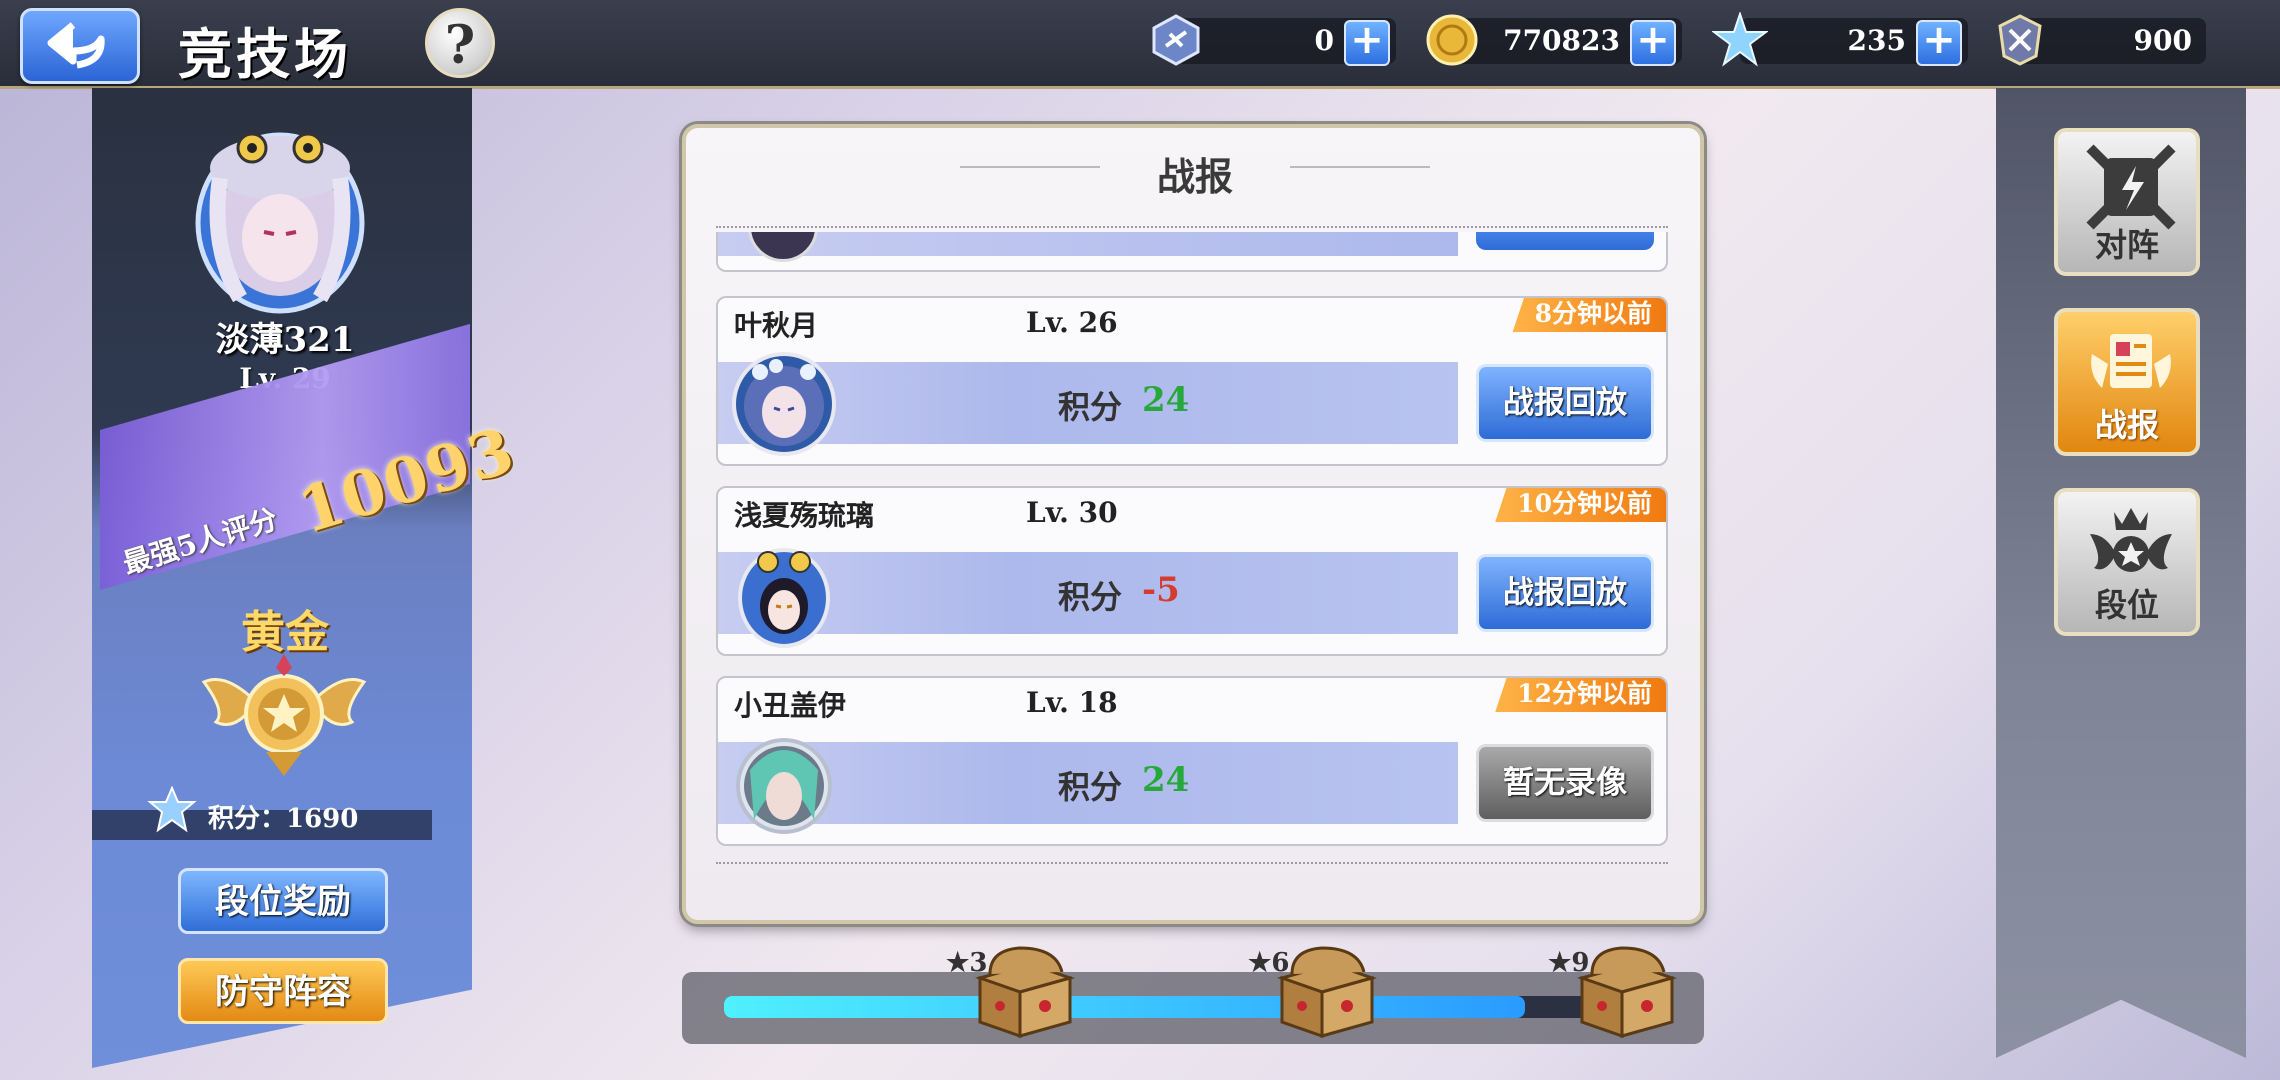  I want to click on star-crystal-icon, so click(1740, 39).